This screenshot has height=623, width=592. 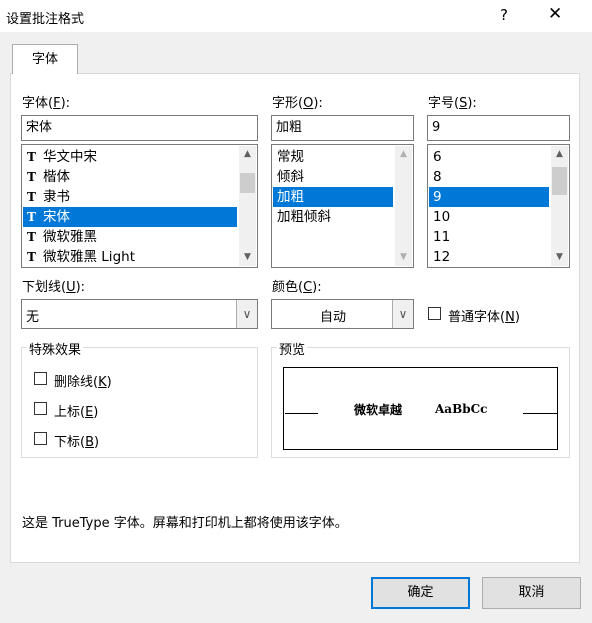 What do you see at coordinates (434, 313) in the screenshot?
I see `normal-font-checkbox` at bounding box center [434, 313].